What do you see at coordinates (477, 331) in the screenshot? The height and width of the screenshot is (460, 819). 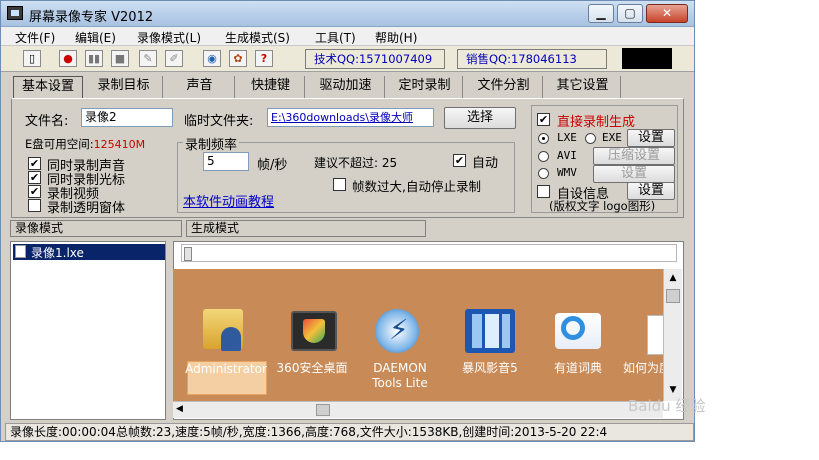 I see `film-strip-left` at bounding box center [477, 331].